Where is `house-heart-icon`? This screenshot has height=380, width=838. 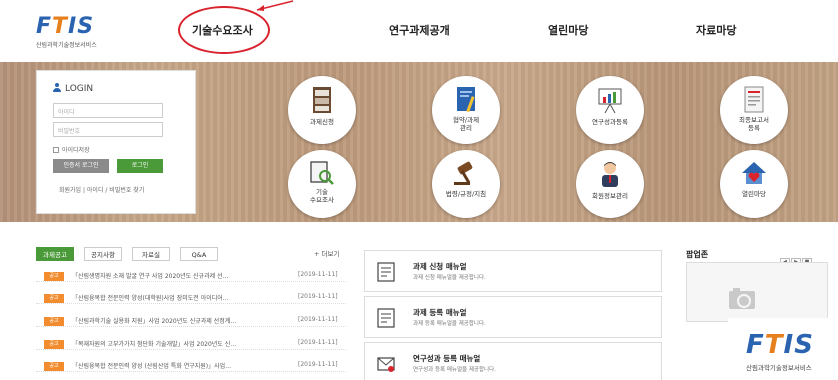
house-heart-icon is located at coordinates (754, 173).